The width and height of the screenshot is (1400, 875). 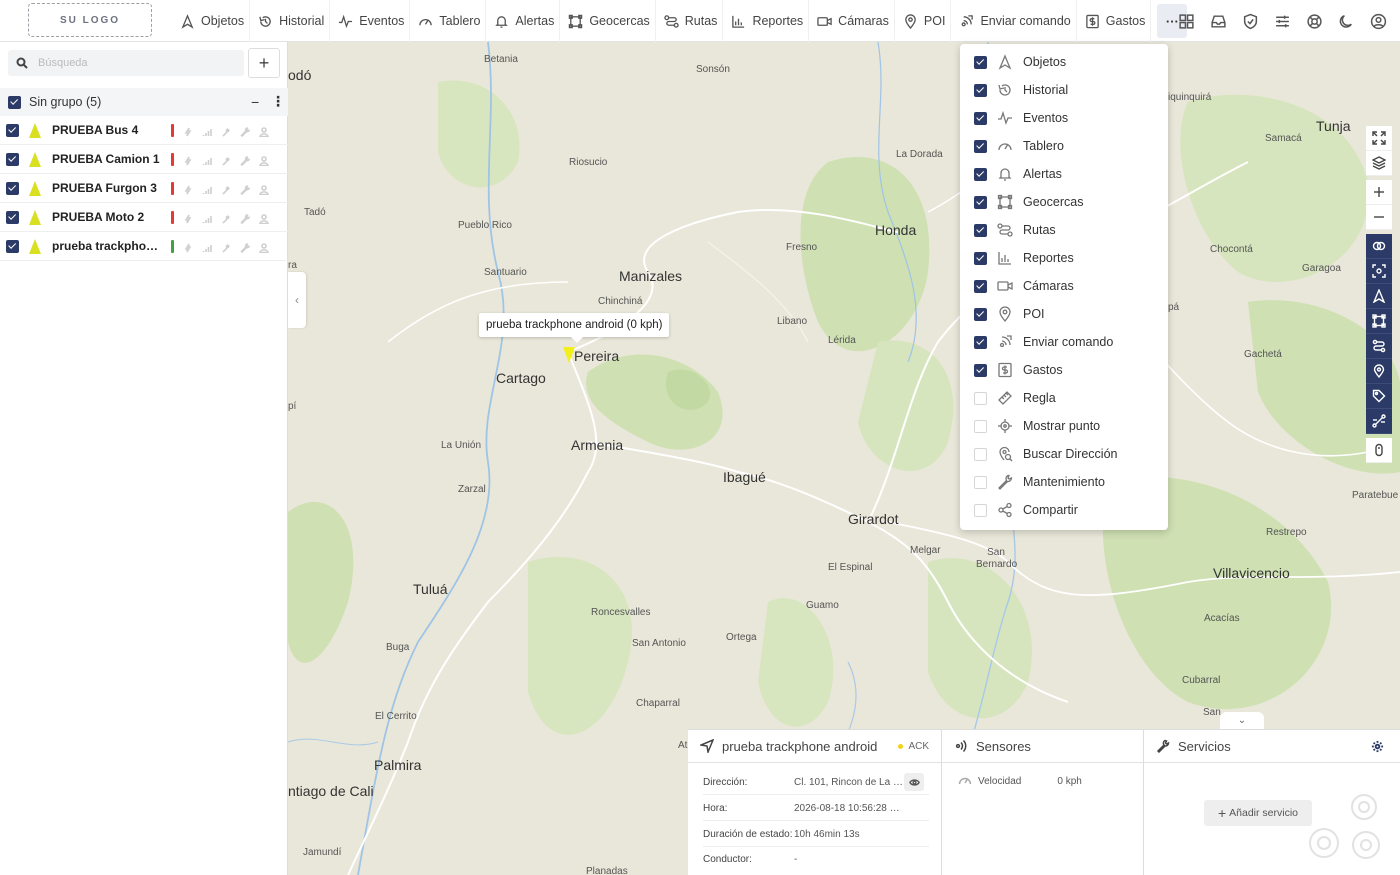 What do you see at coordinates (1379, 138) in the screenshot?
I see `fullscreen-button` at bounding box center [1379, 138].